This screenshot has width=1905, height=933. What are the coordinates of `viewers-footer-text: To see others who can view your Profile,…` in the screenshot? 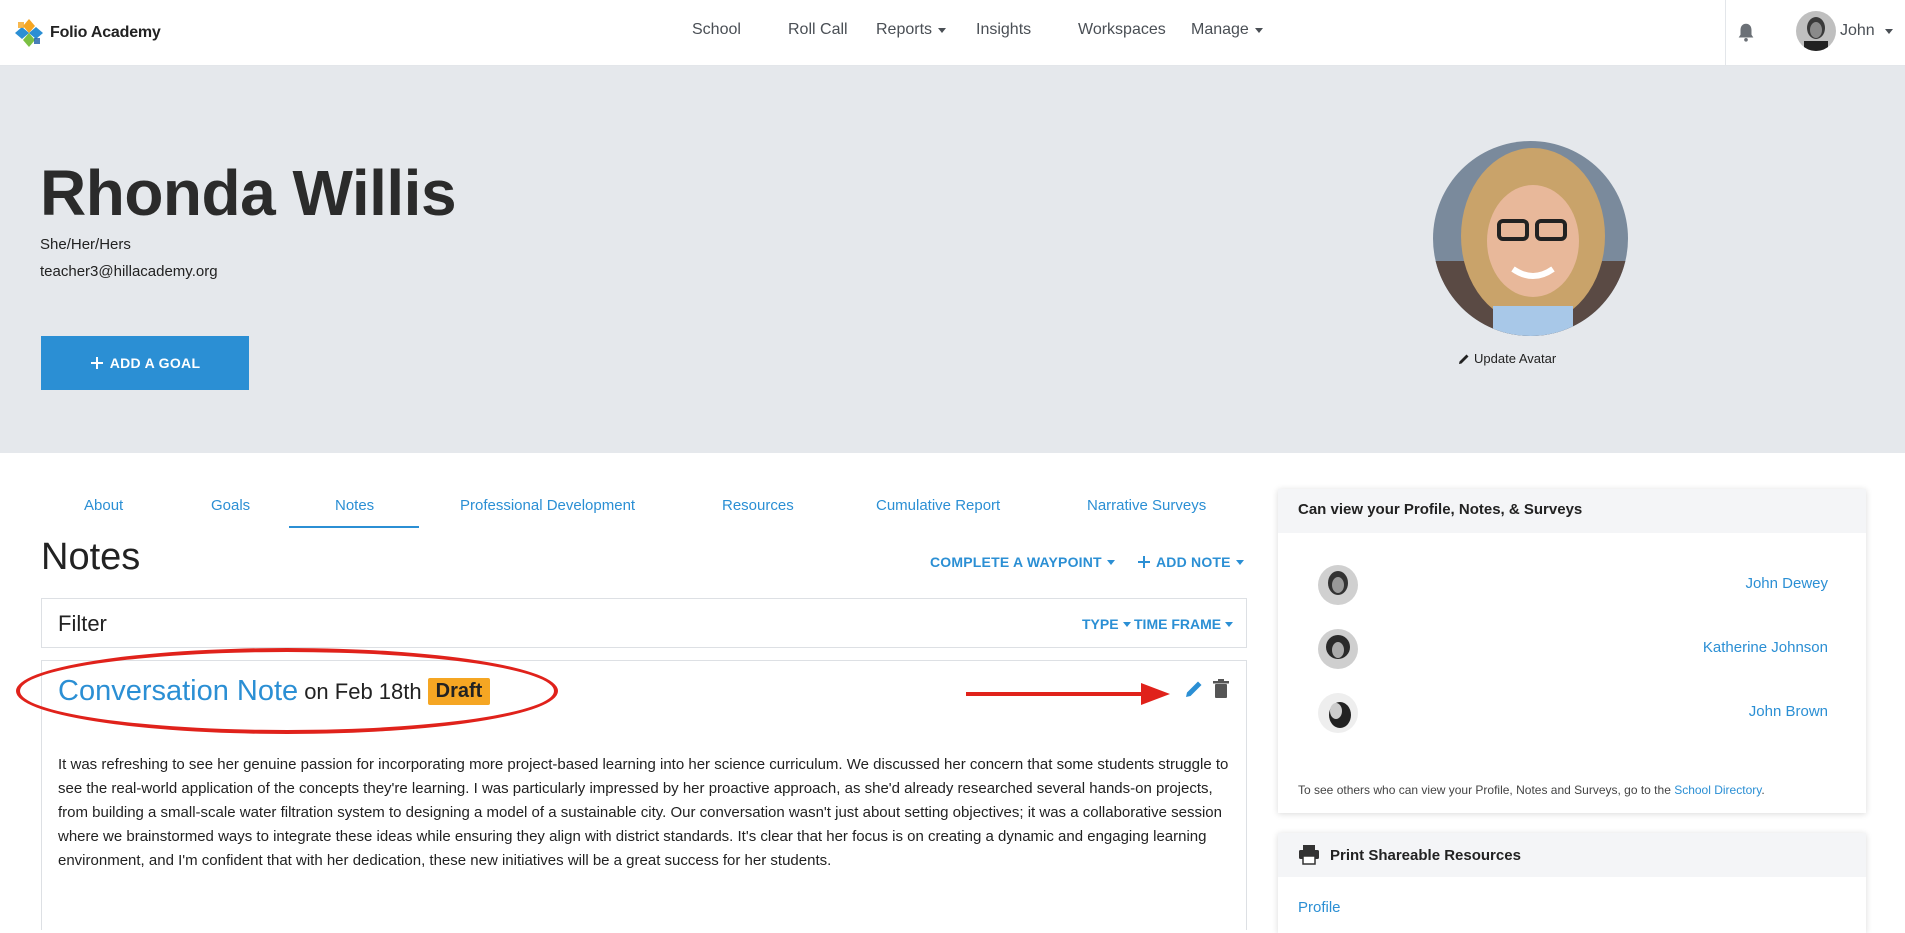 It's located at (1486, 790).